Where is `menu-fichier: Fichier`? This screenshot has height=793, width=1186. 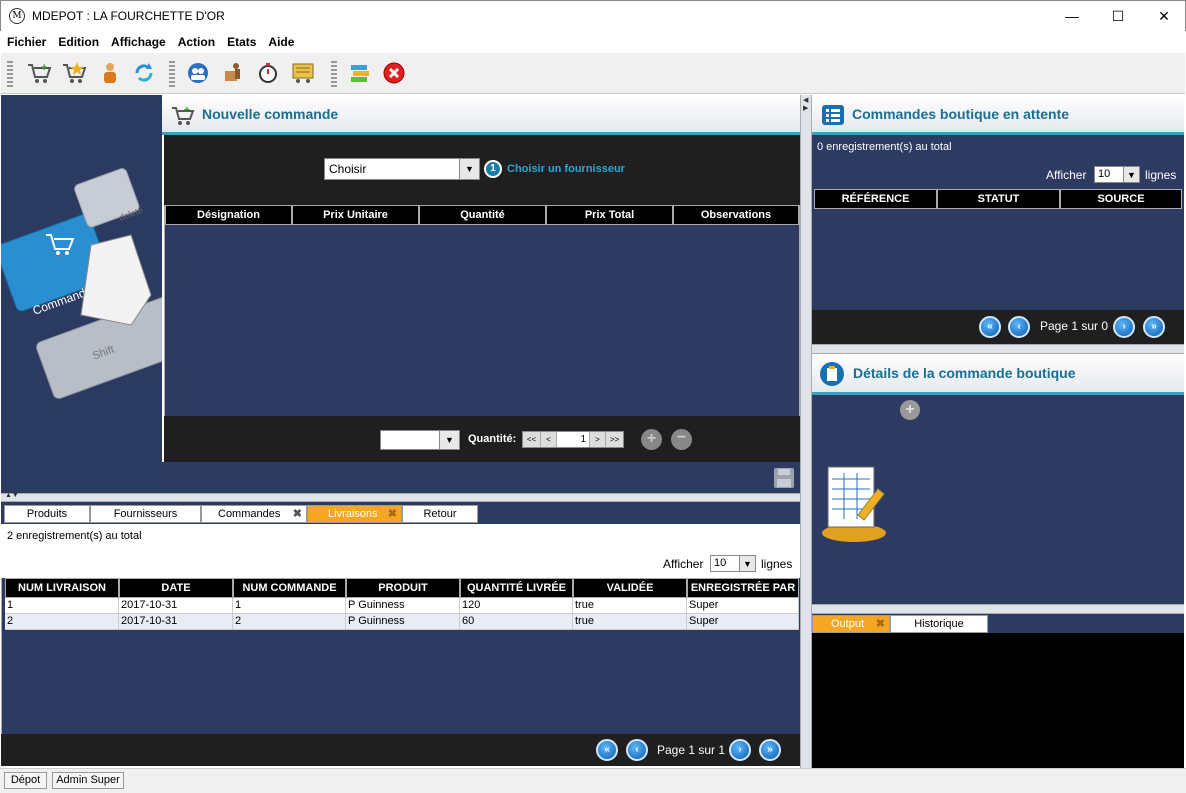
menu-fichier: Fichier is located at coordinates (26, 40).